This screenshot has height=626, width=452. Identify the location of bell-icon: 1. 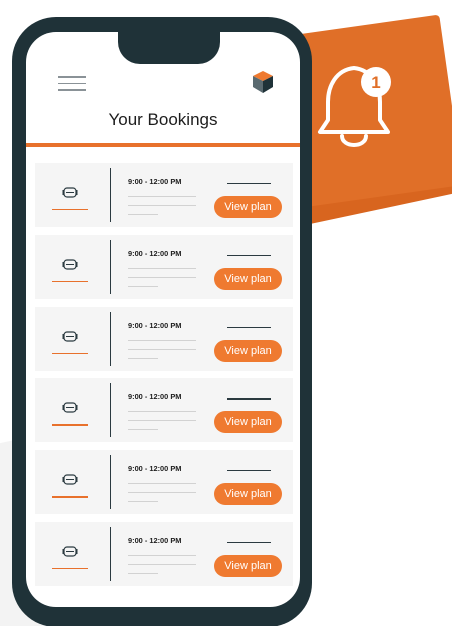
(359, 106).